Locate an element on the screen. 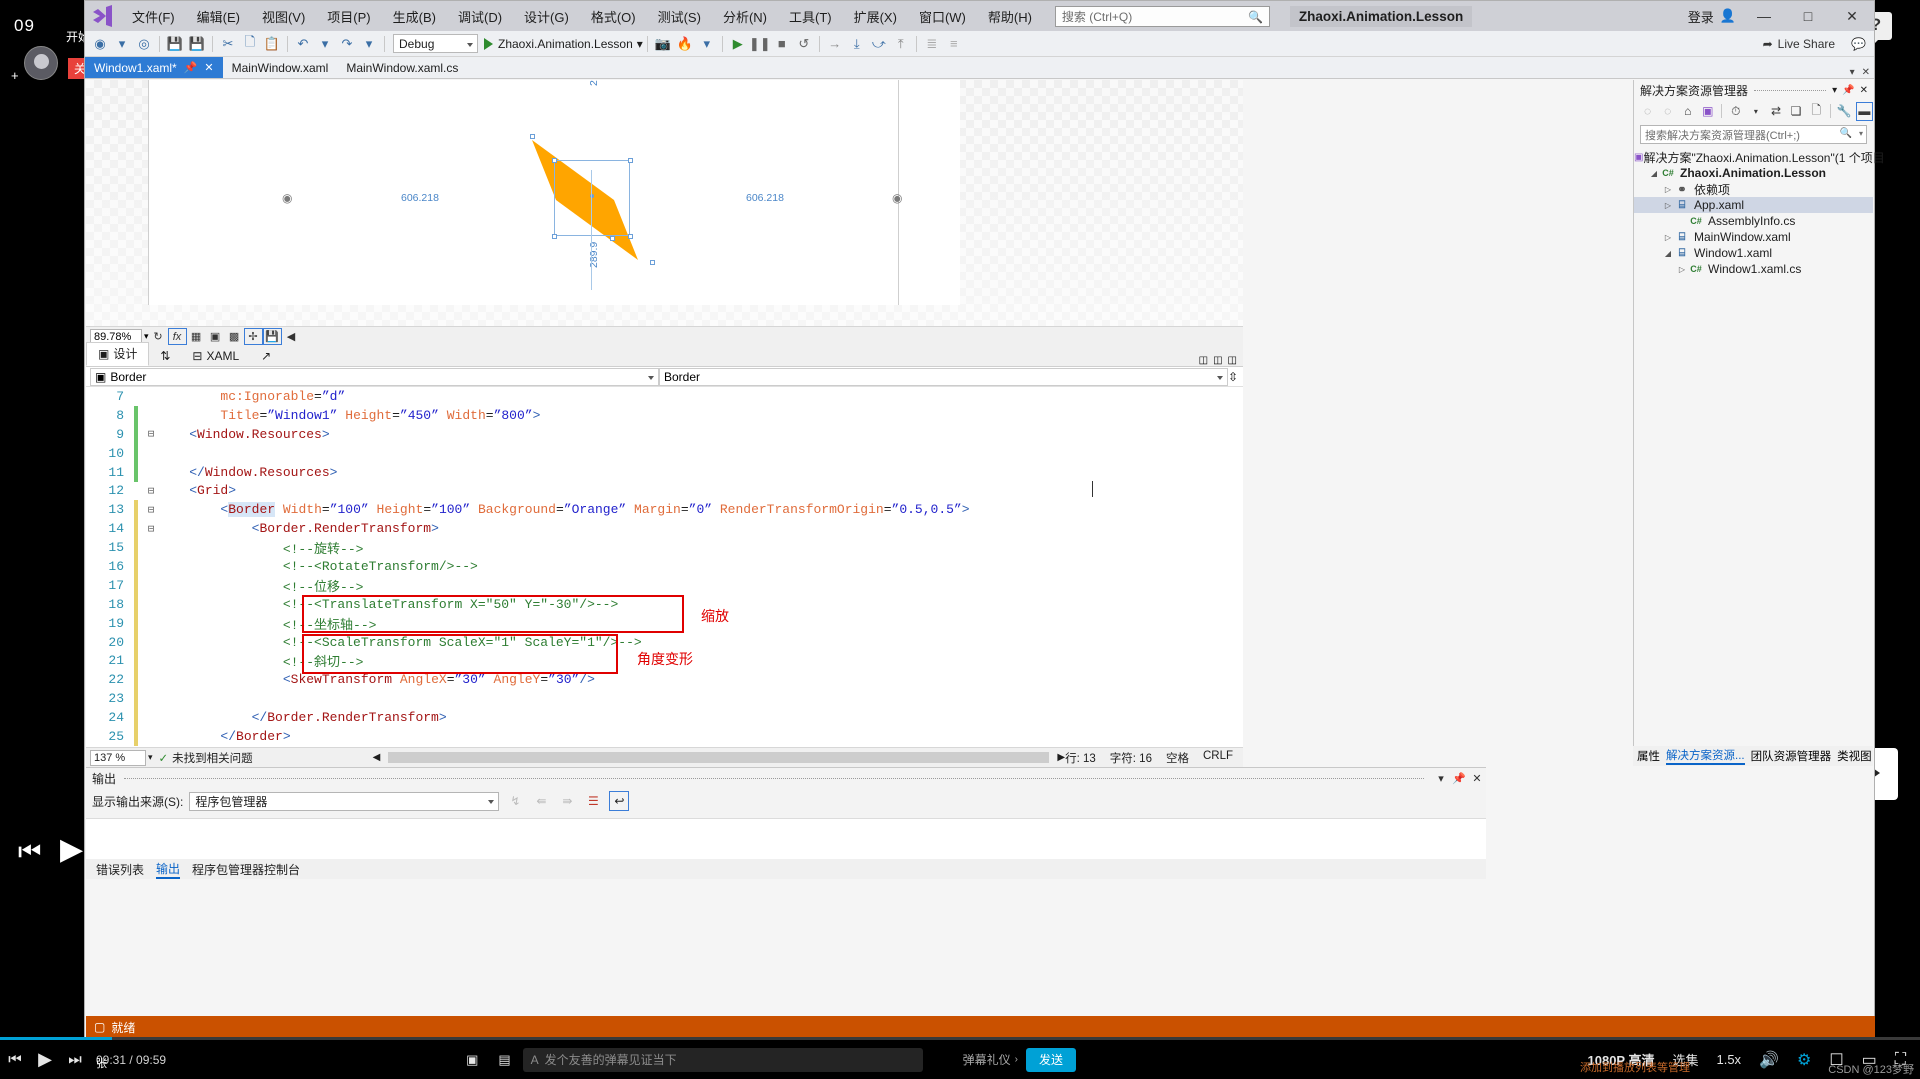  tab-class-view: 类视图 is located at coordinates (1854, 756).